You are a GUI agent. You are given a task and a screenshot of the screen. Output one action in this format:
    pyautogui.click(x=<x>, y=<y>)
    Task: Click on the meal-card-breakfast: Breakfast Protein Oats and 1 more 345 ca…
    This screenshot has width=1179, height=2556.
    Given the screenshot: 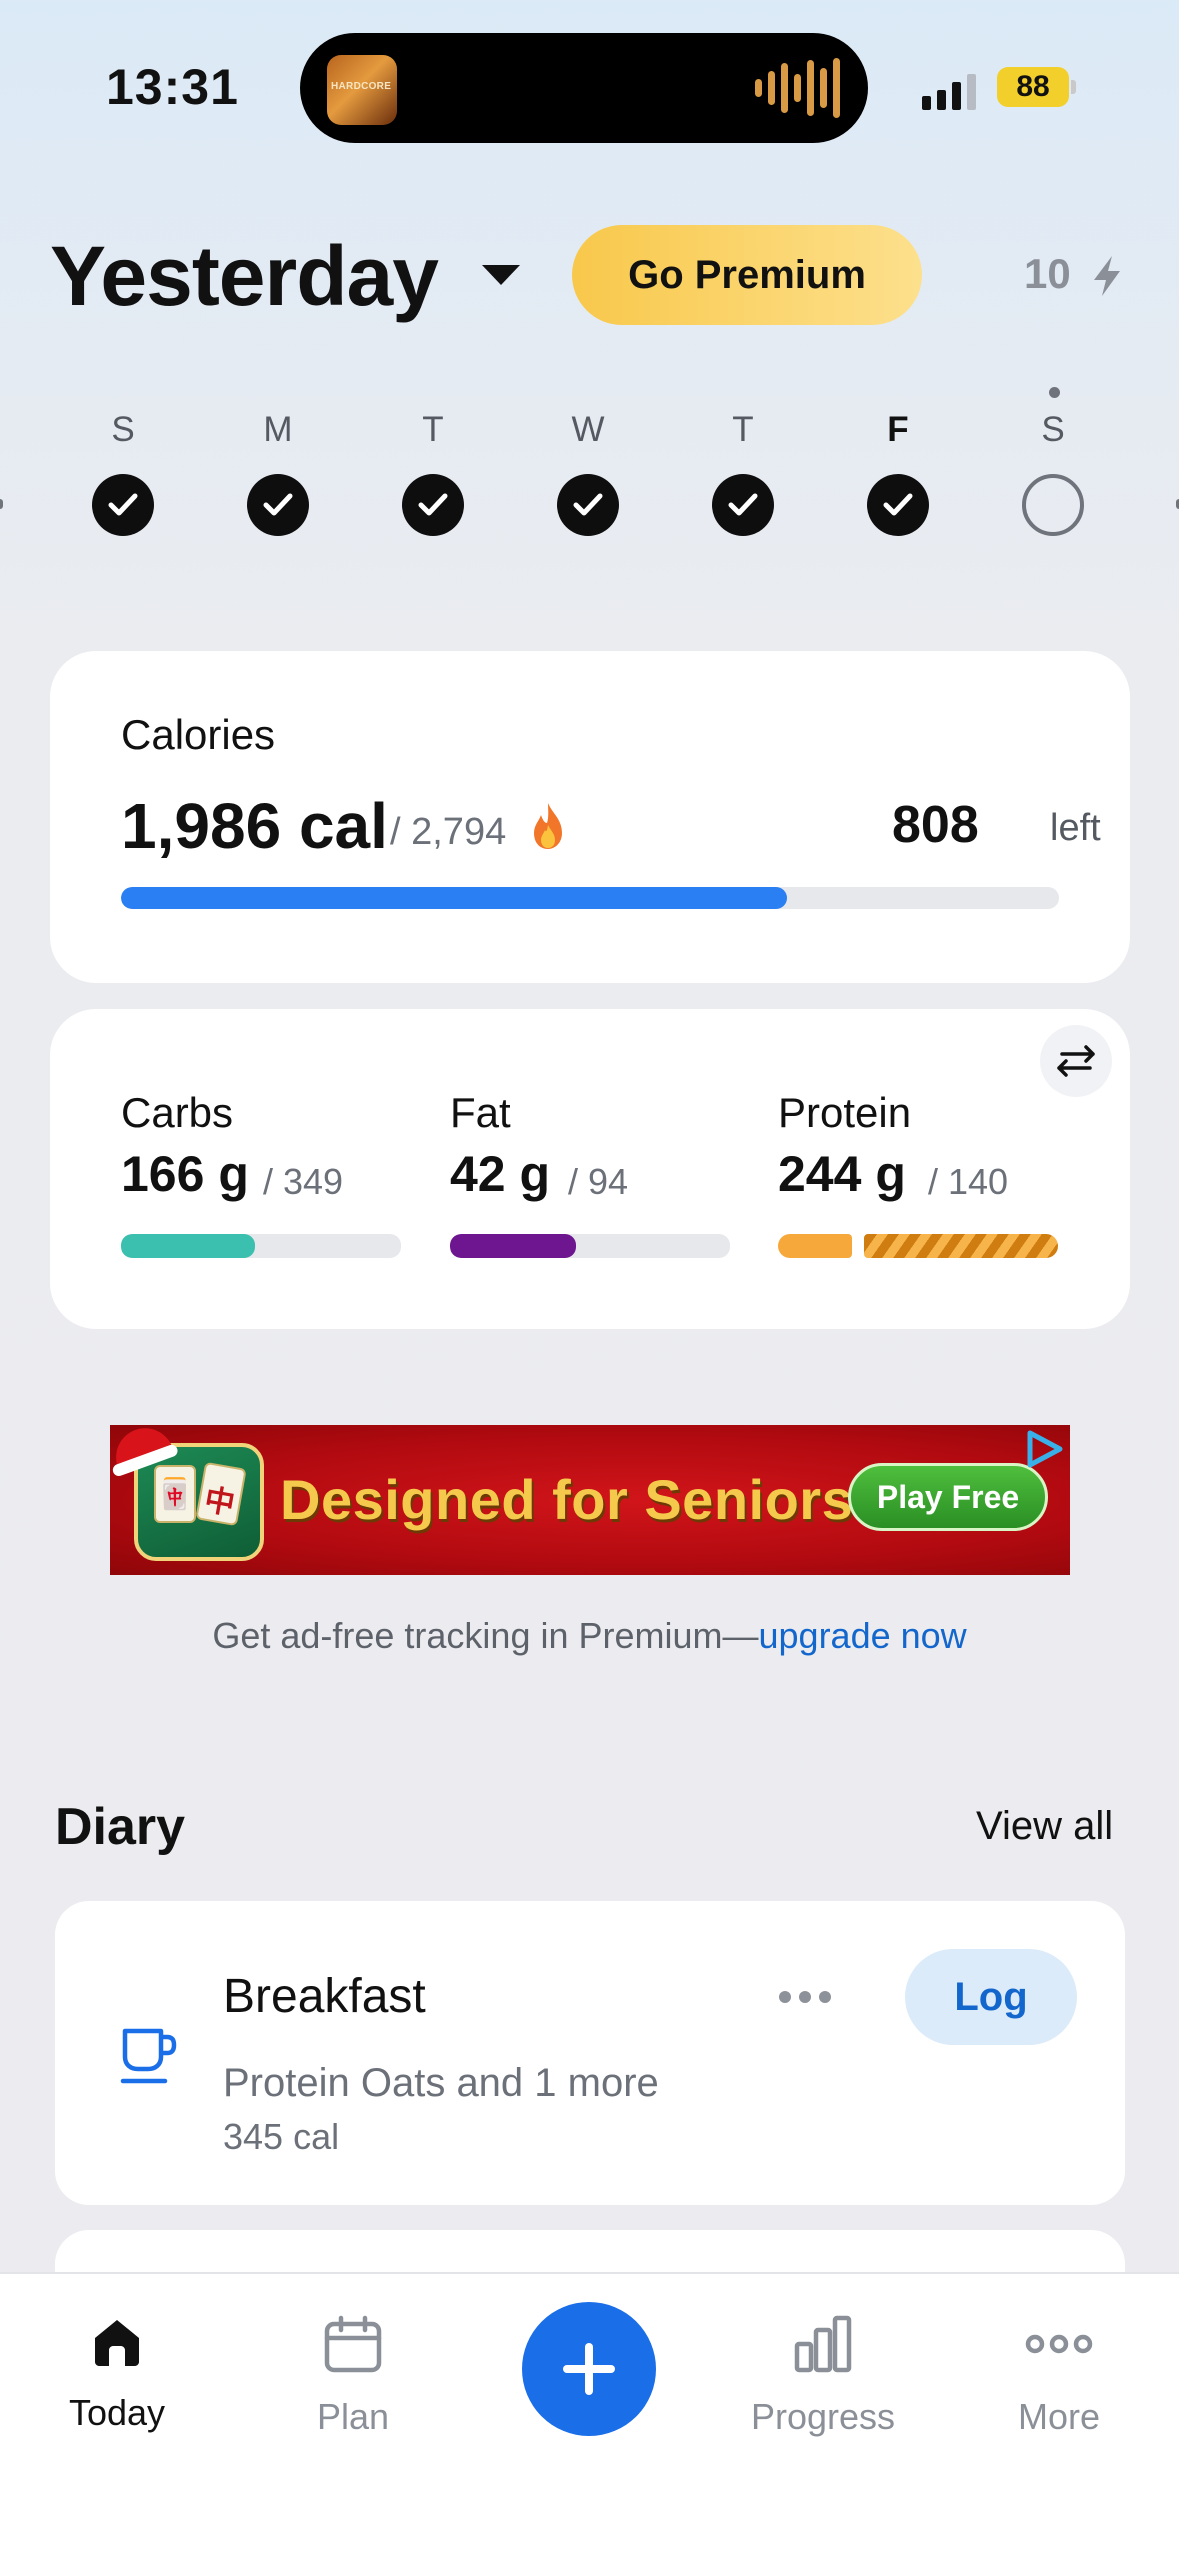 What is the action you would take?
    pyautogui.click(x=590, y=2053)
    